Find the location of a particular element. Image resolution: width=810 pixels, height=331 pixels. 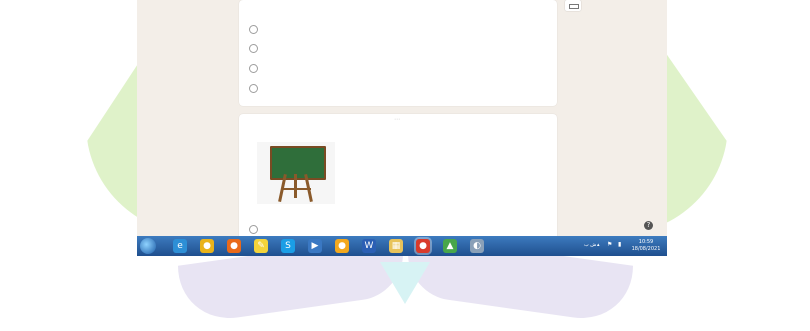

network-signal-icon: ▮ is located at coordinates (619, 244).